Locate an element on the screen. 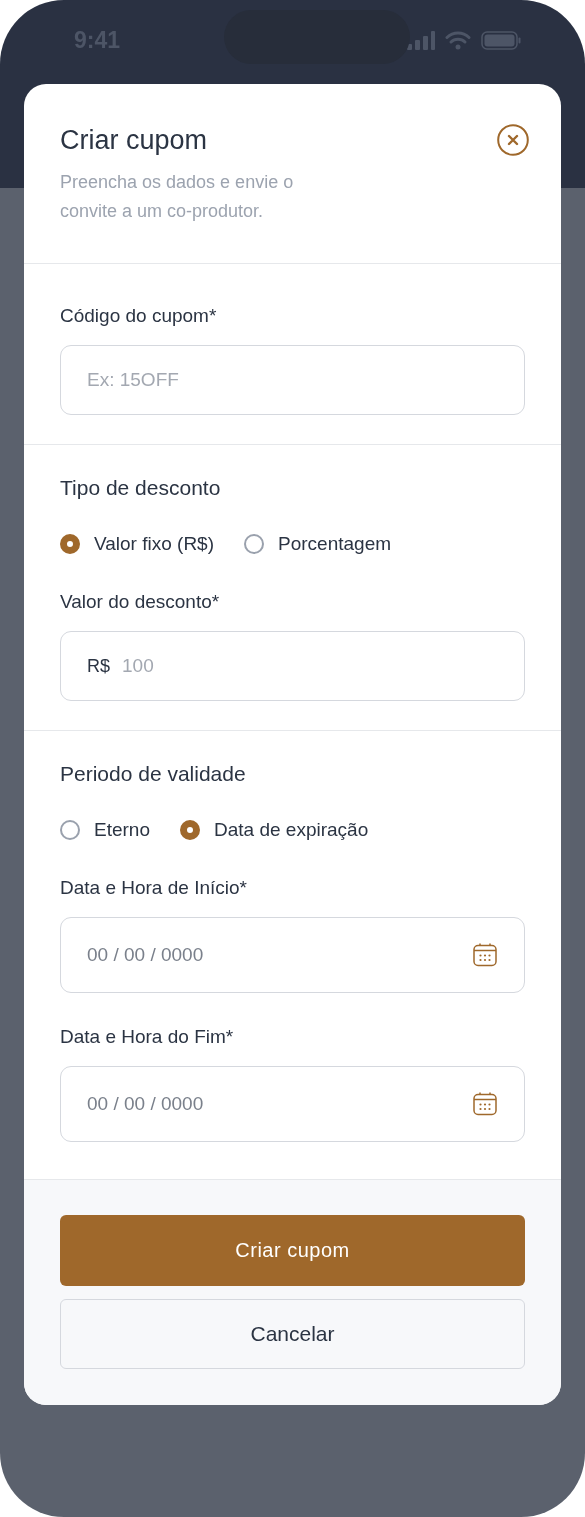 The width and height of the screenshot is (585, 1517). radio-option: Data de expiração is located at coordinates (274, 830).